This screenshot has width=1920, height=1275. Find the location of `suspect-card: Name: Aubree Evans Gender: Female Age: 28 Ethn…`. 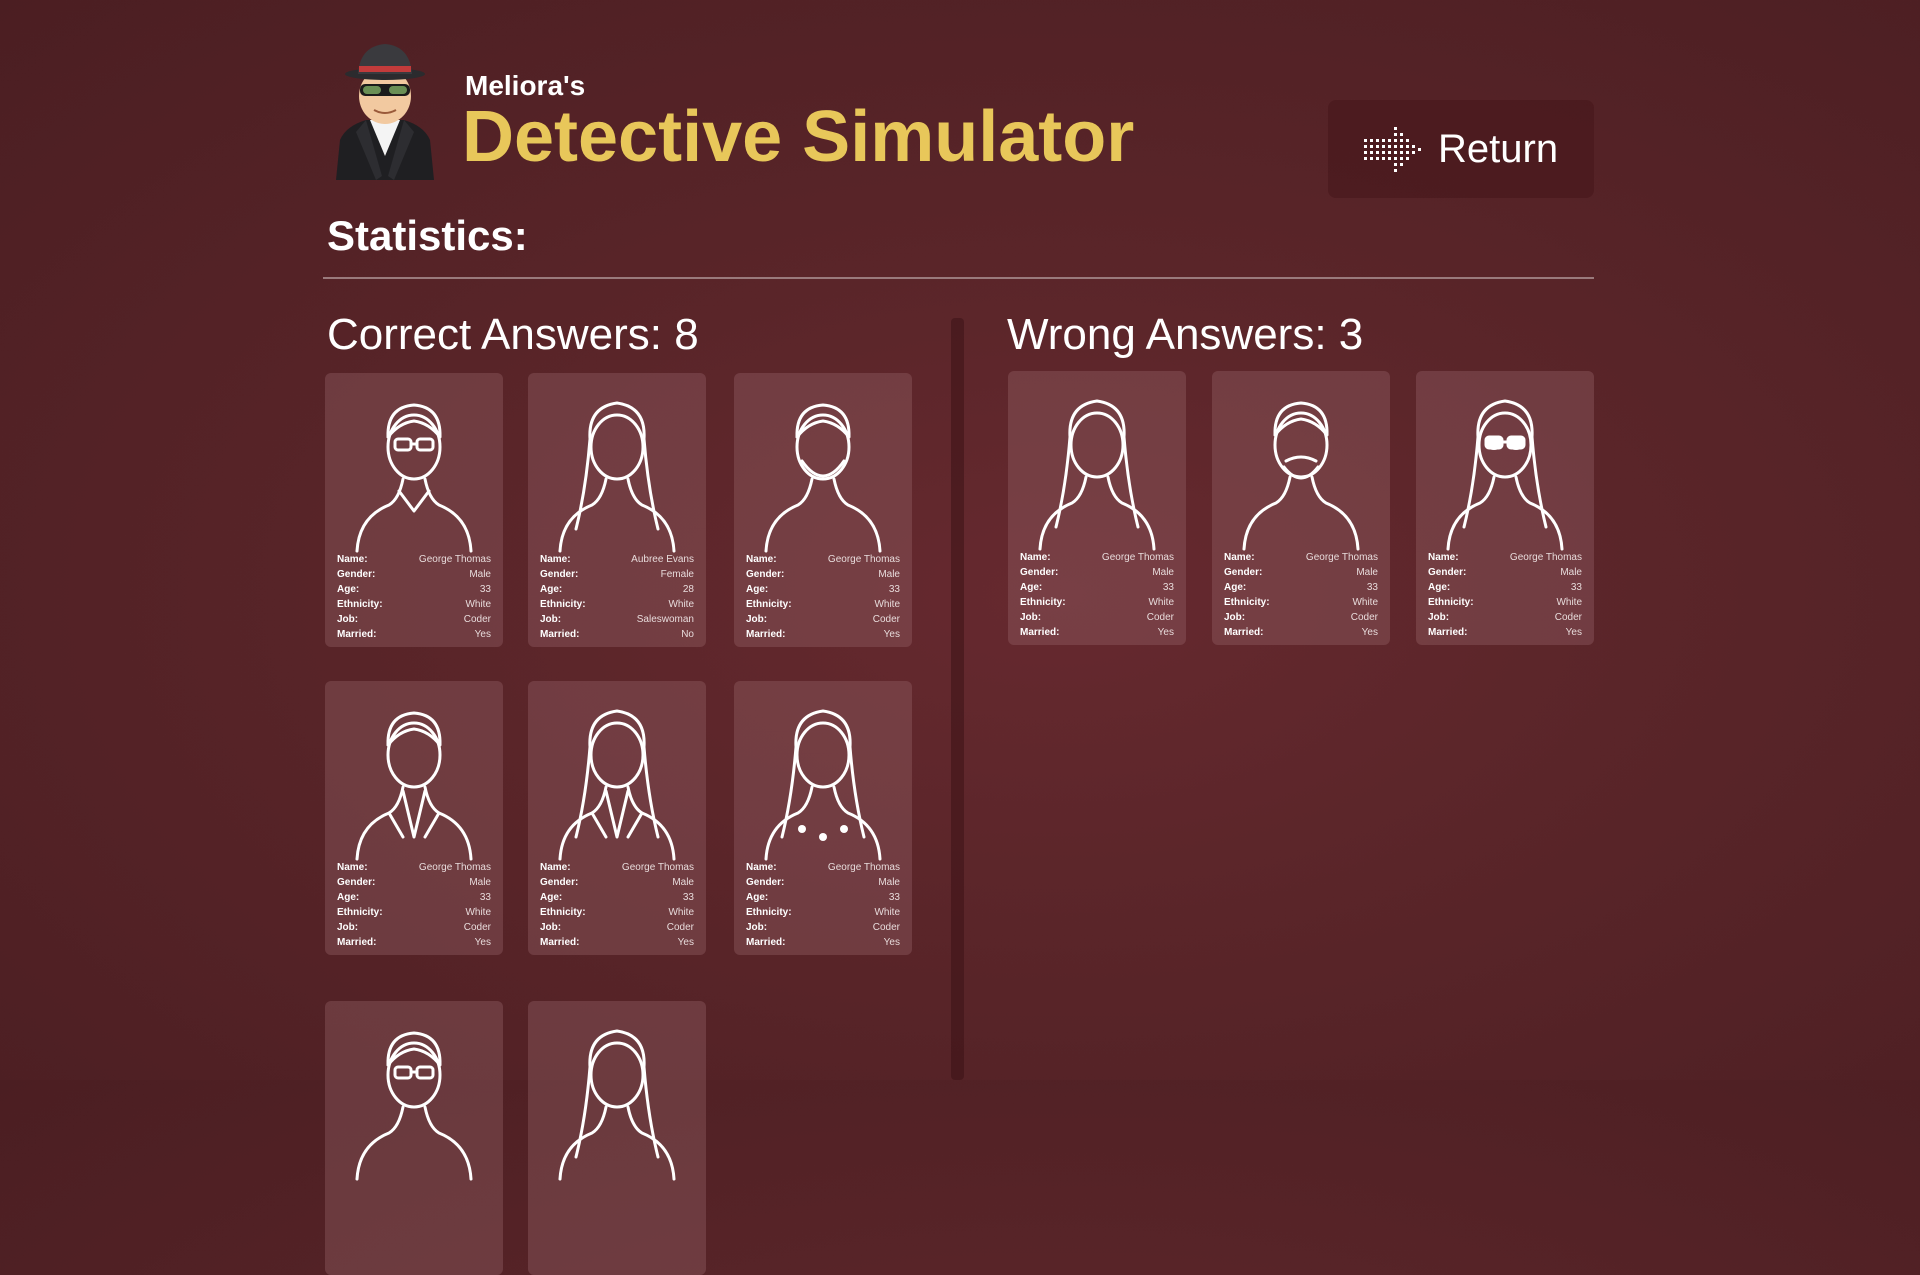

suspect-card: Name: Aubree Evans Gender: Female Age: 28 Ethn… is located at coordinates (617, 510).